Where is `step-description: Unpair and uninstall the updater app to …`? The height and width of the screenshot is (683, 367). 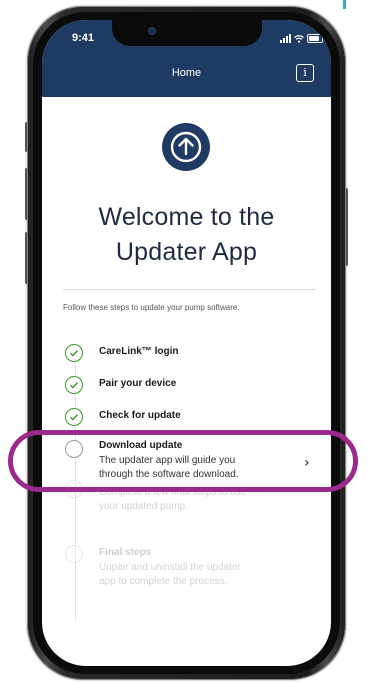 step-description: Unpair and uninstall the updater app to … is located at coordinates (194, 575).